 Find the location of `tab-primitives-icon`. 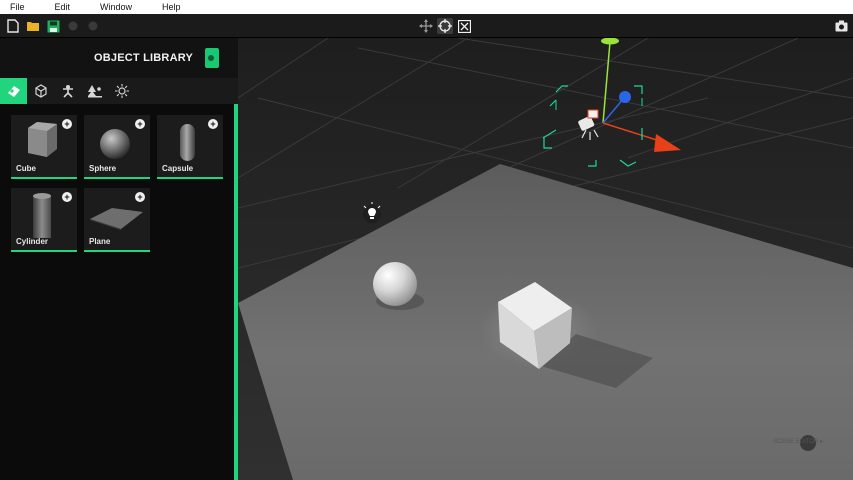

tab-primitives-icon is located at coordinates (13, 91).